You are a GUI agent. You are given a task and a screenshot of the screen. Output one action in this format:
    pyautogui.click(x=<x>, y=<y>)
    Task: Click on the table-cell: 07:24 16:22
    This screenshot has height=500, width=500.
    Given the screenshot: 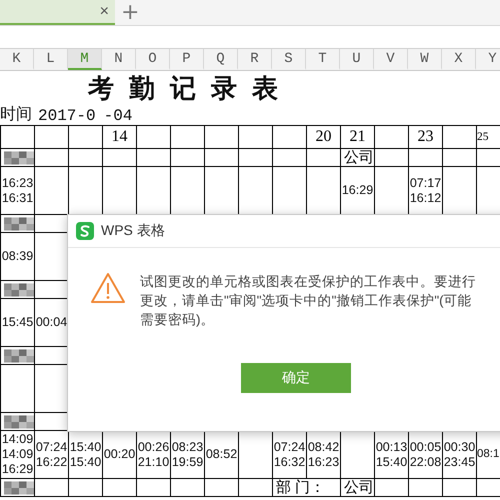 What is the action you would take?
    pyautogui.click(x=52, y=455)
    